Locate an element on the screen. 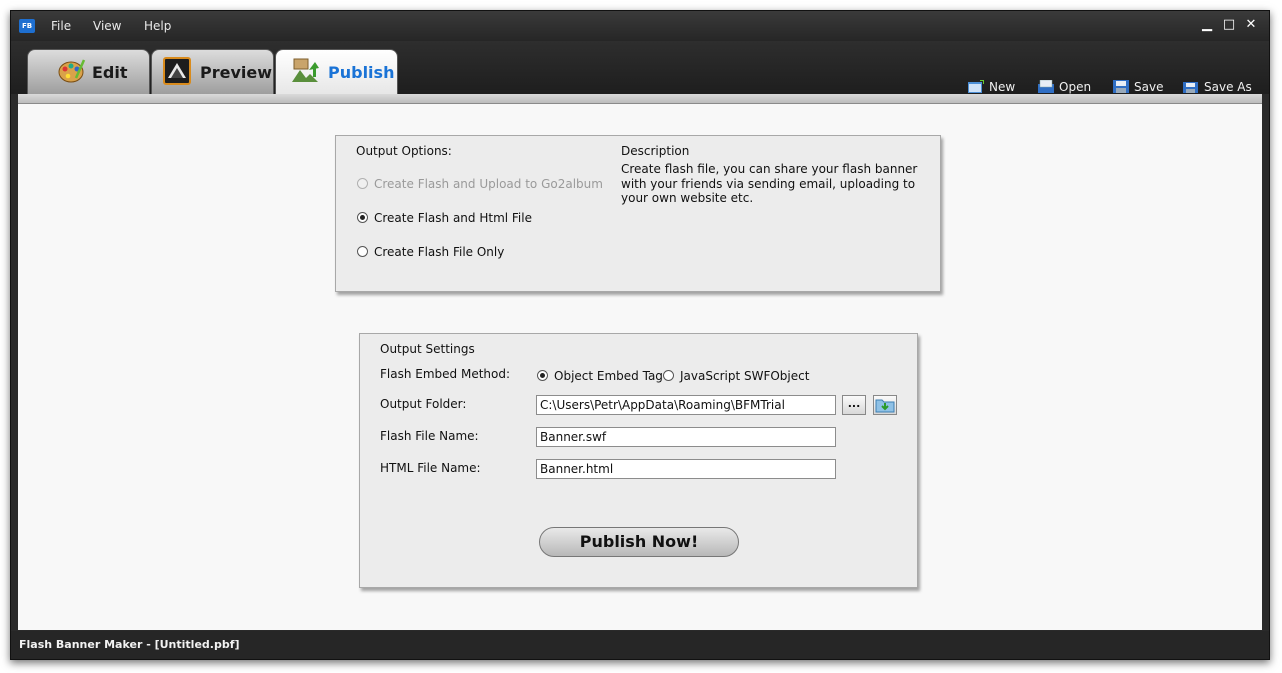 This screenshot has height=673, width=1282. new-file-icon is located at coordinates (976, 86).